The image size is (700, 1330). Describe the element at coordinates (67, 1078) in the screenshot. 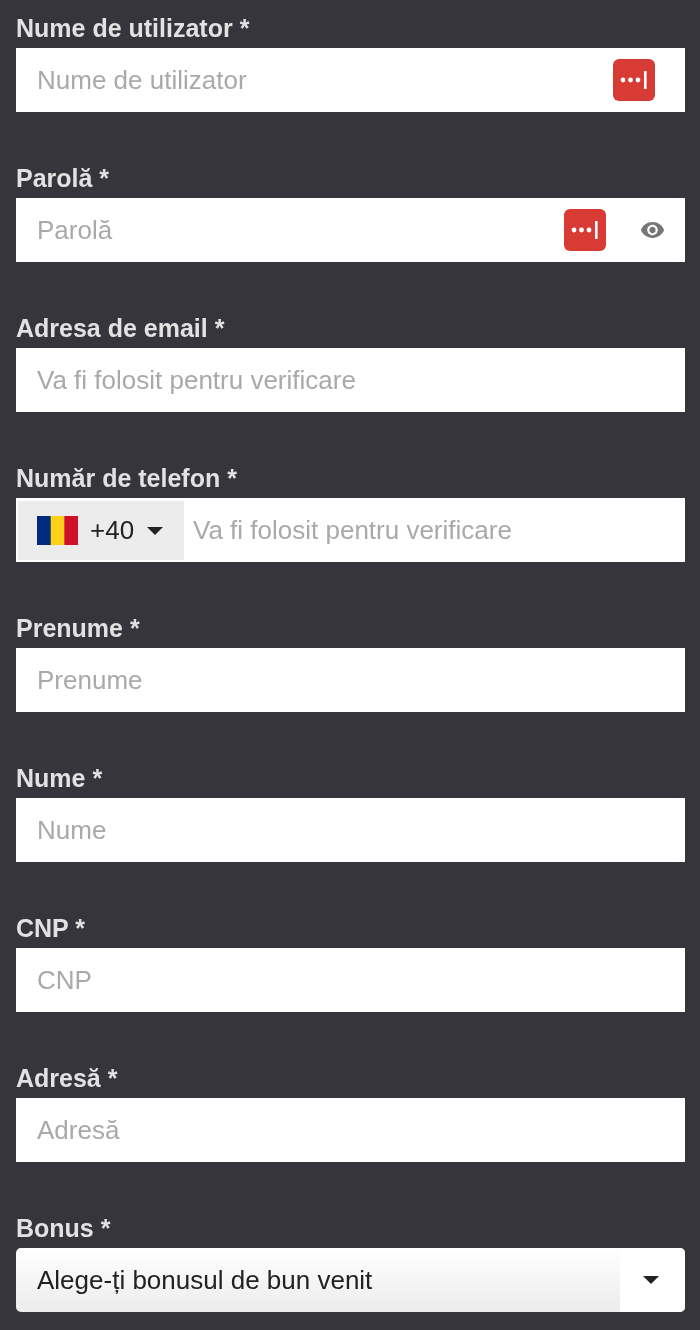

I see `field-label: Adresă *` at that location.